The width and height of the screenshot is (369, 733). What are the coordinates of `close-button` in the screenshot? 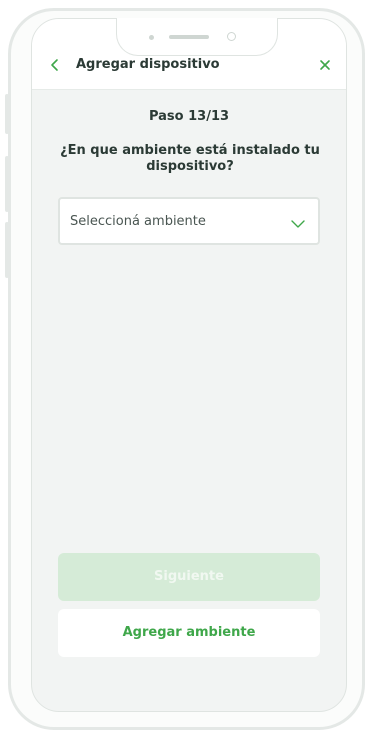 It's located at (325, 64).